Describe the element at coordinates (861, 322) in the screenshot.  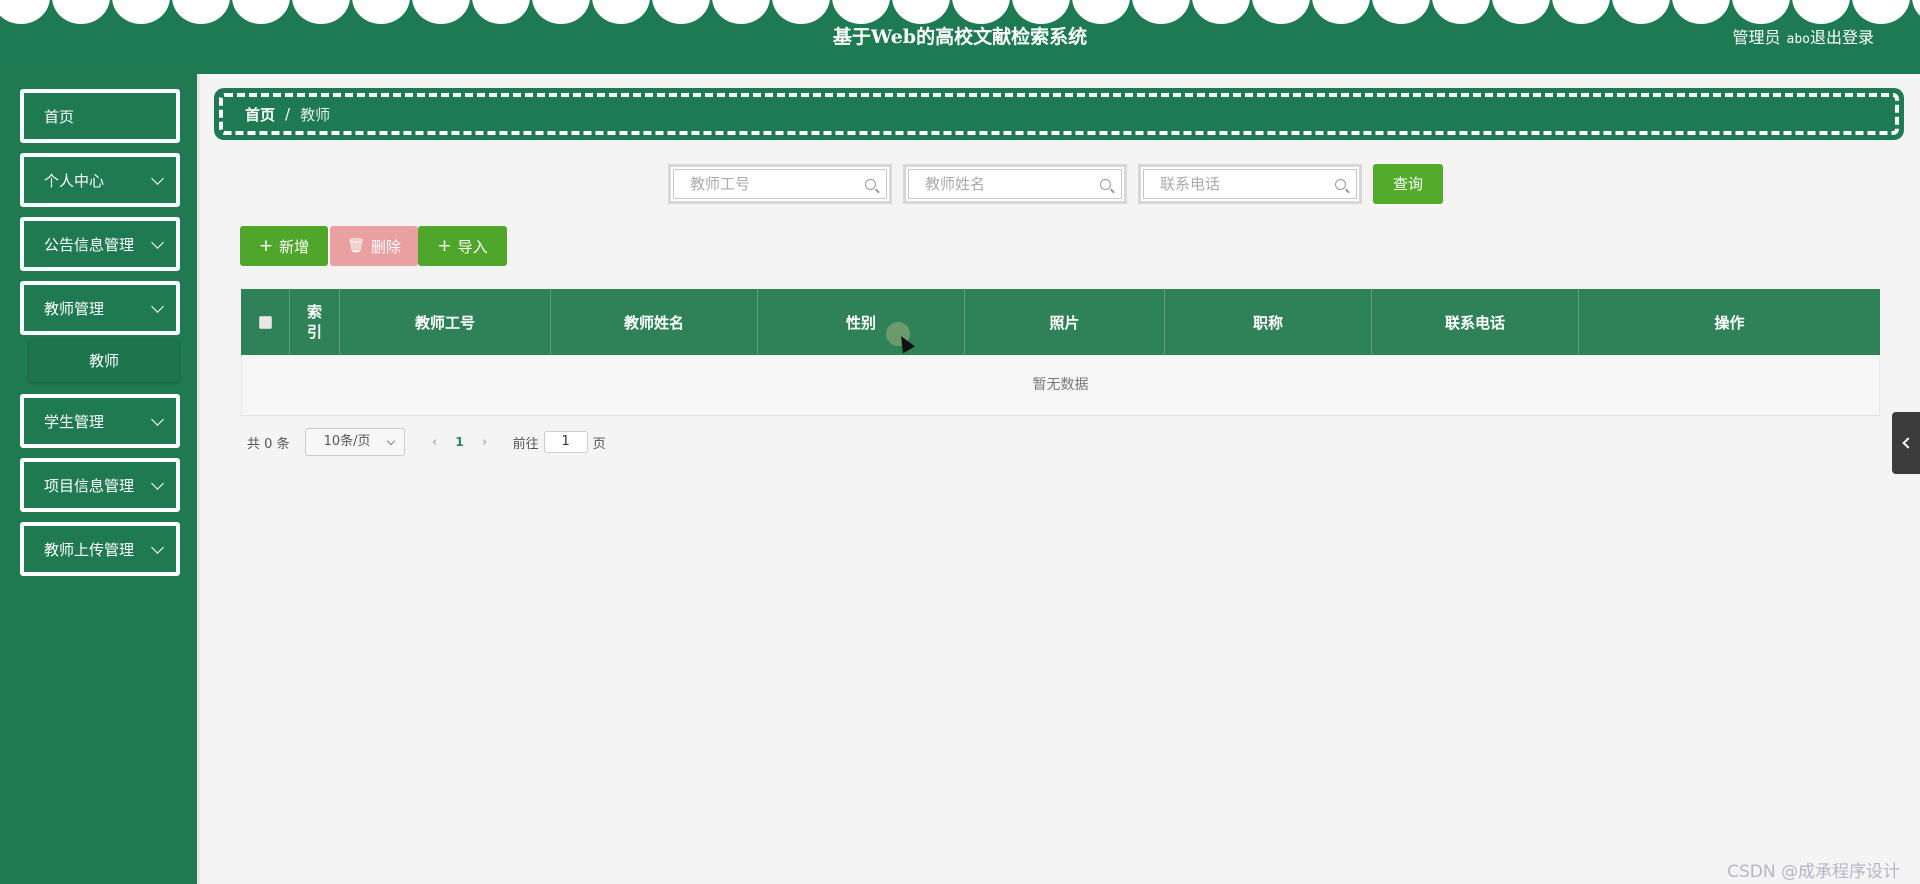
I see `column-header-gender: 性别` at that location.